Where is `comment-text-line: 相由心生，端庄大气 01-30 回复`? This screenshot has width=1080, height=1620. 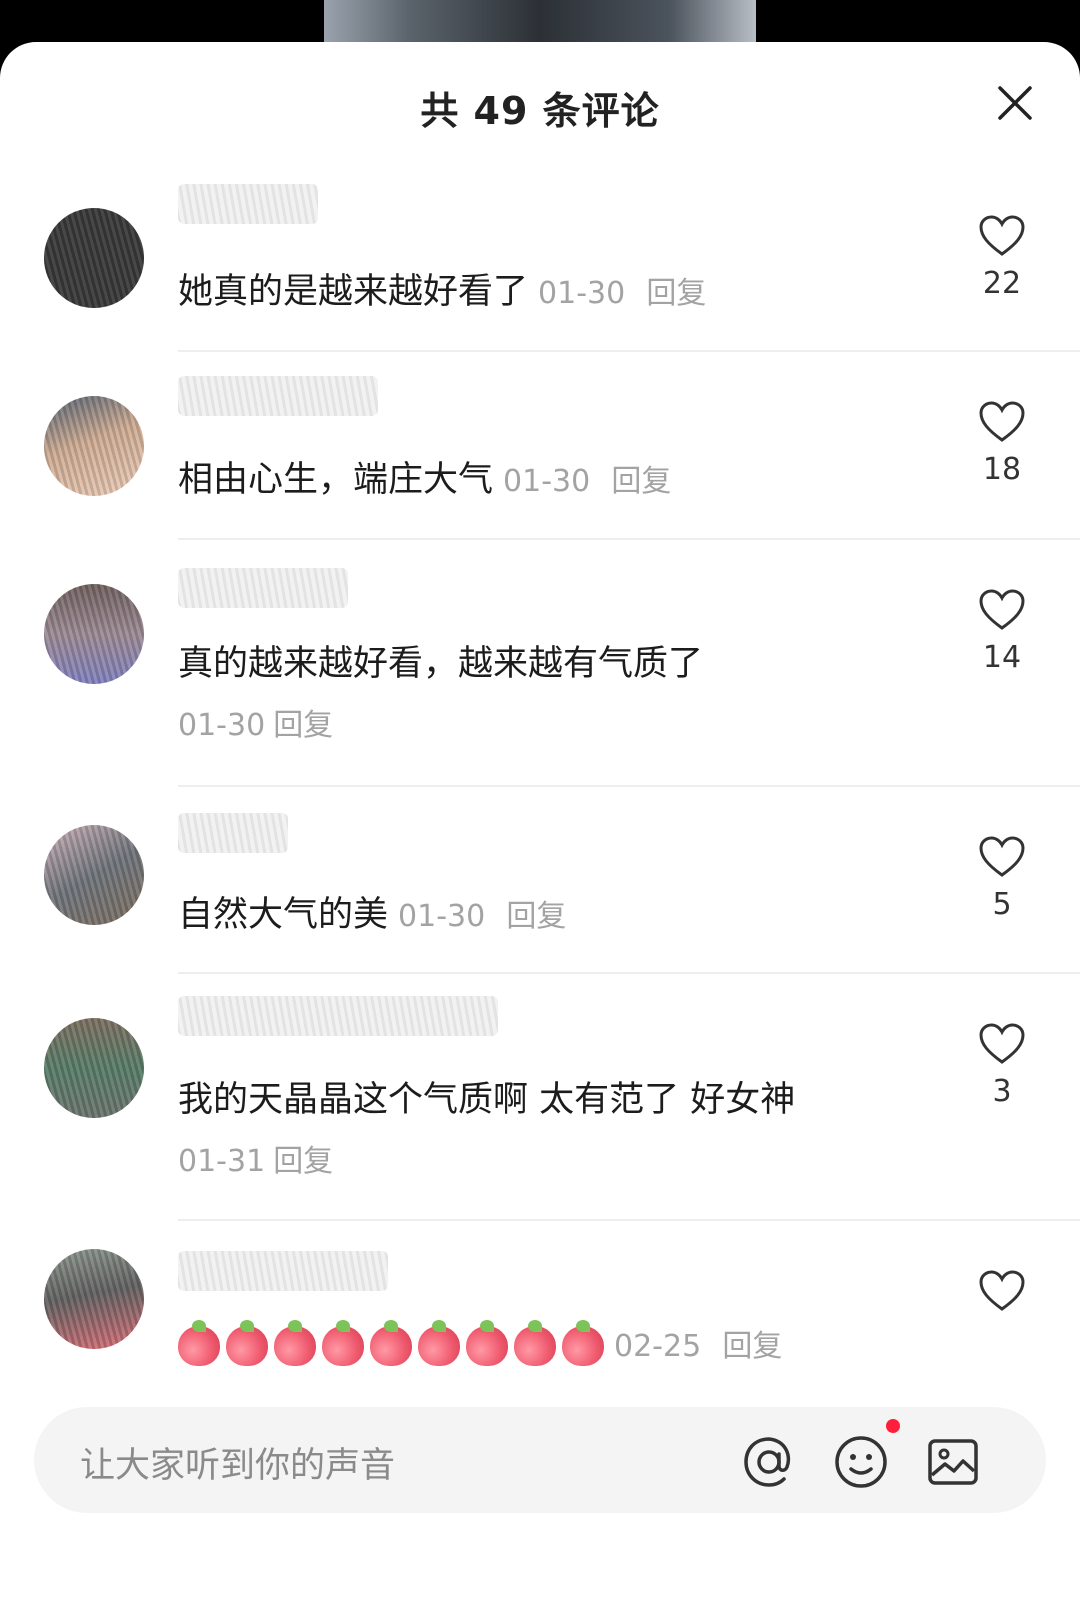
comment-text-line: 相由心生，端庄大气 01-30 回复 is located at coordinates (424, 481).